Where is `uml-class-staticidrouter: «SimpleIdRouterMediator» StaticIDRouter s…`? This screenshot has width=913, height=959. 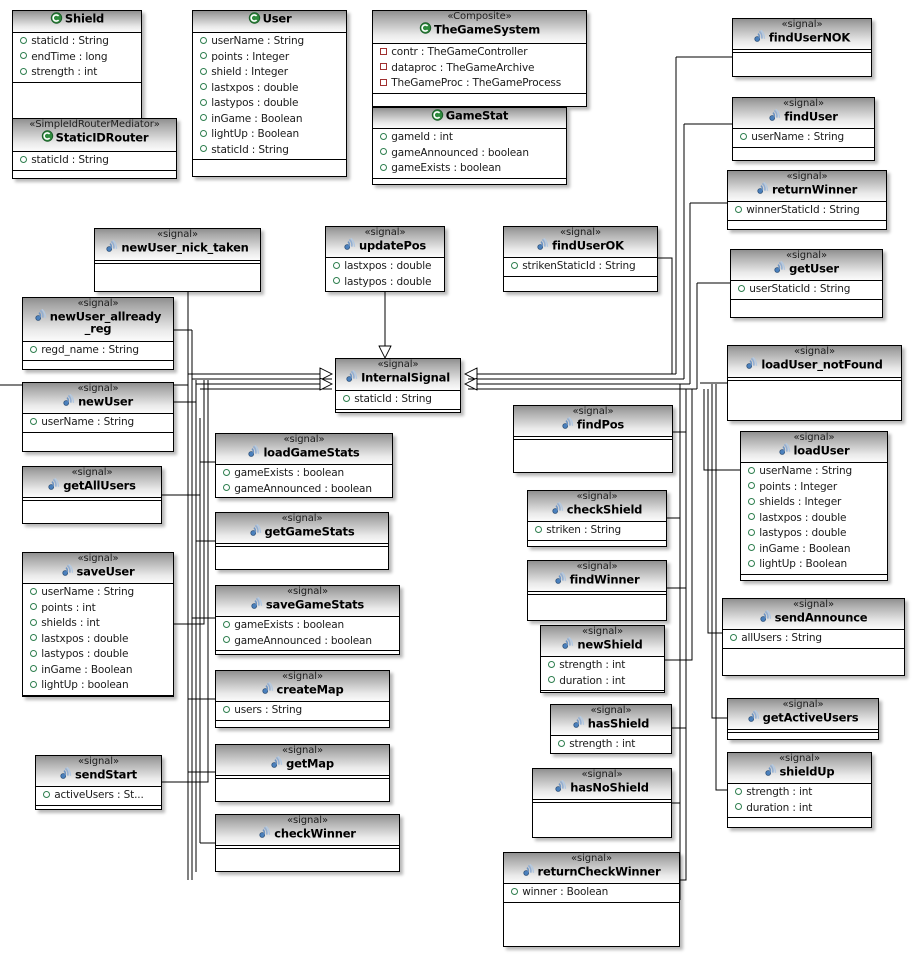
uml-class-staticidrouter: «SimpleIdRouterMediator» StaticIDRouter s… is located at coordinates (94, 148).